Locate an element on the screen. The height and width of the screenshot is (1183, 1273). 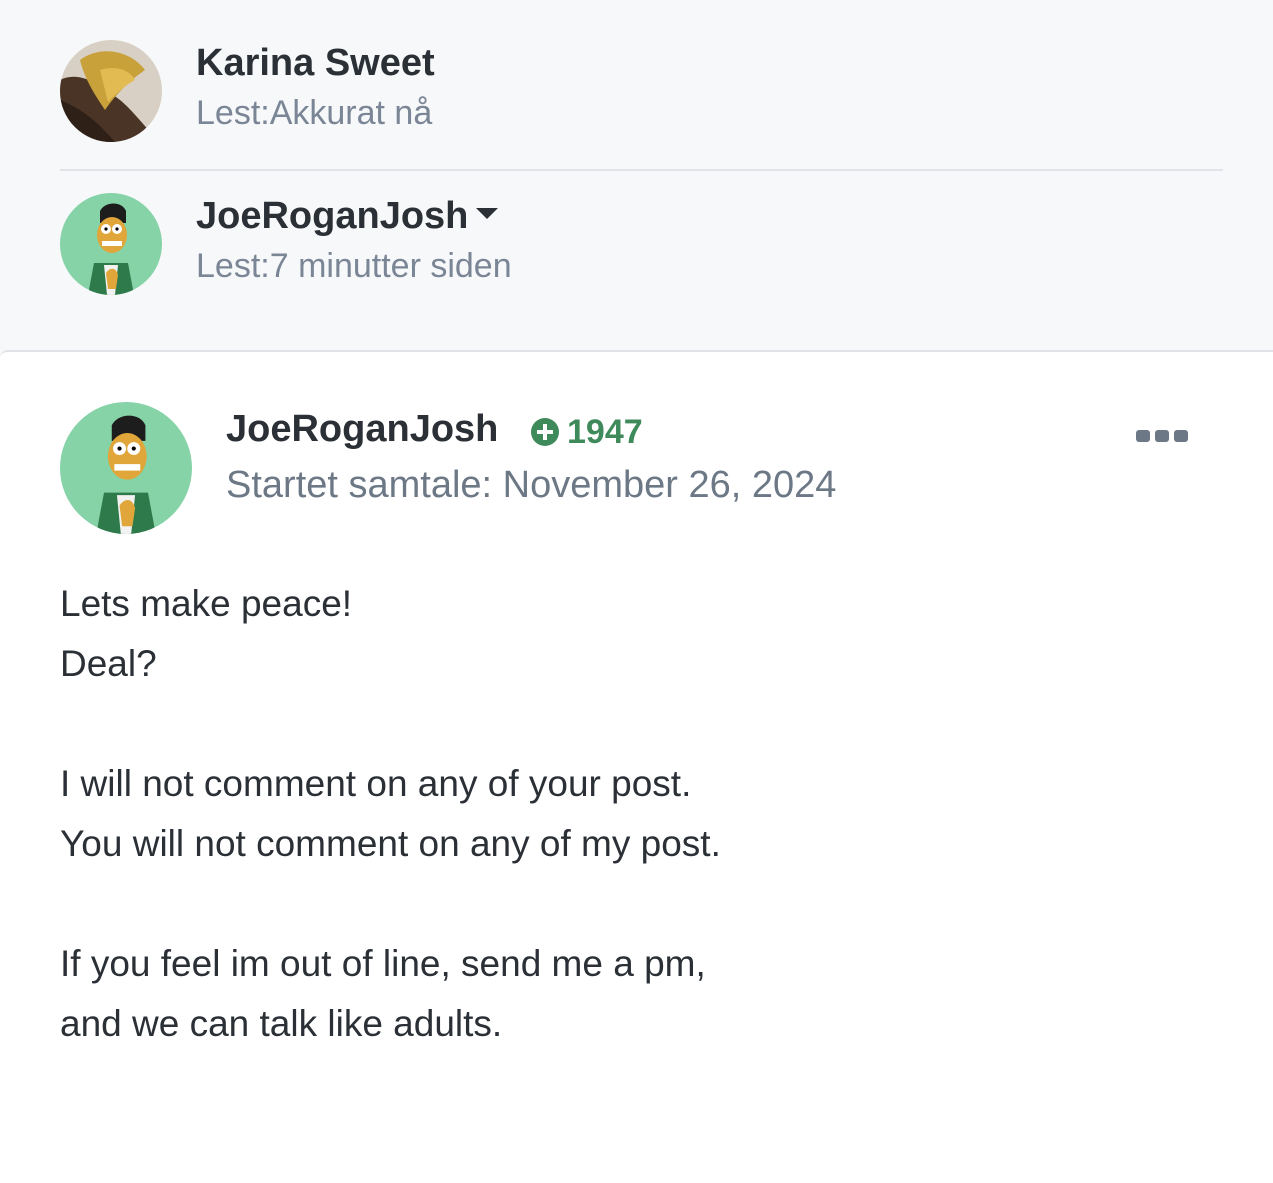
reputation-count: 1947 is located at coordinates (605, 431).